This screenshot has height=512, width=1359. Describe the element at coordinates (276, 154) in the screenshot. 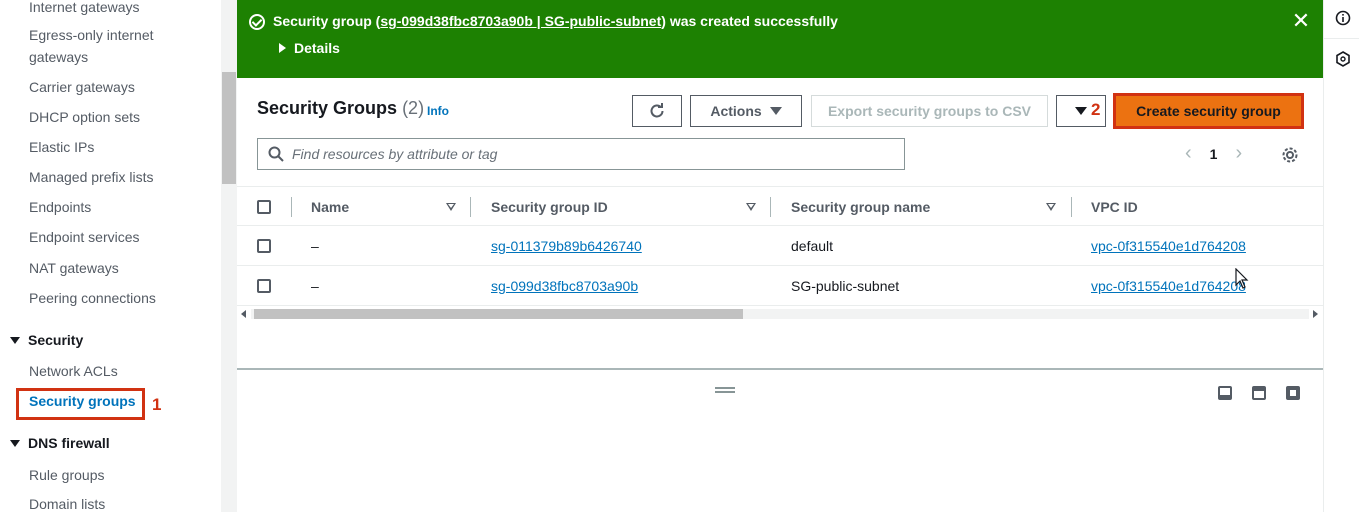

I see `search-icon` at that location.